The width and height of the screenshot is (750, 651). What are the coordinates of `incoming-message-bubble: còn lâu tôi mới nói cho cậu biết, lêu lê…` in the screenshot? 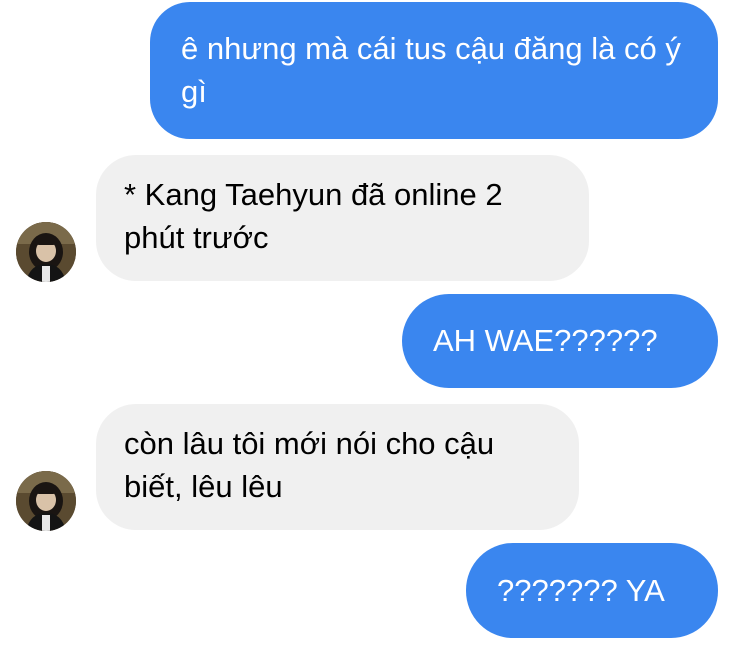 It's located at (337, 467).